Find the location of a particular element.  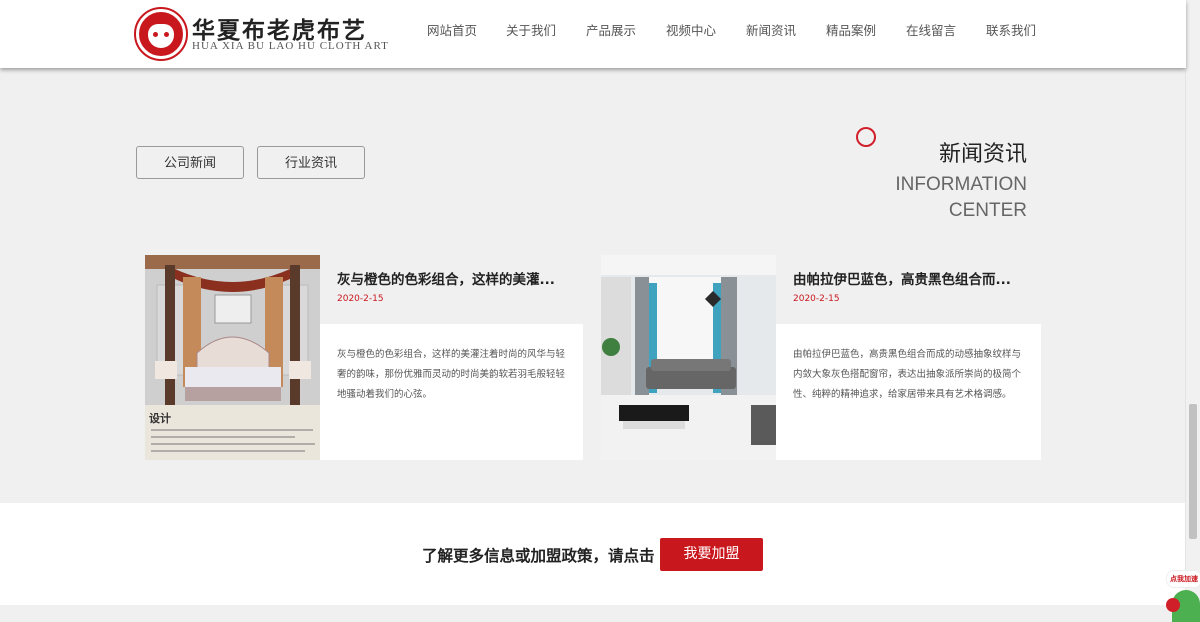

news-image-bedroom: 设计 is located at coordinates (232, 357).